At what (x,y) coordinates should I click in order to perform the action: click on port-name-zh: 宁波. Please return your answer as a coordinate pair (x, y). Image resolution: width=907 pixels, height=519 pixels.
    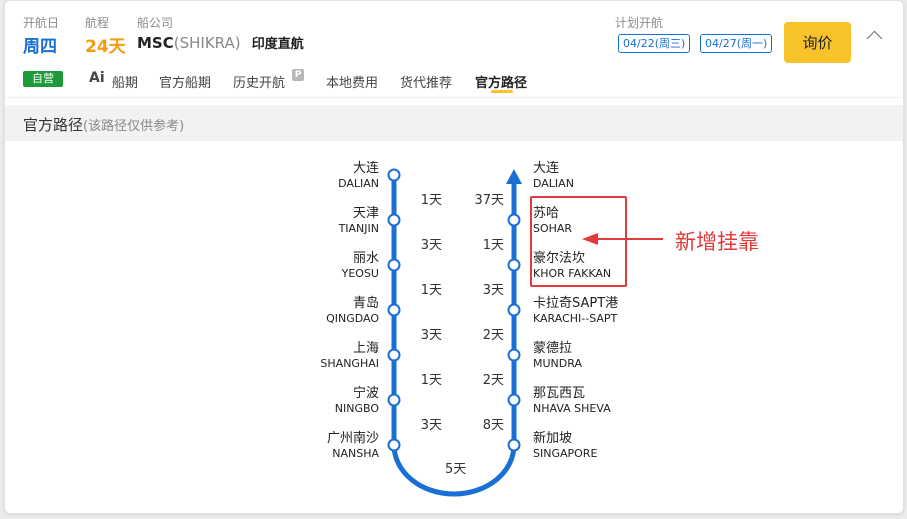
    Looking at the image, I should click on (365, 393).